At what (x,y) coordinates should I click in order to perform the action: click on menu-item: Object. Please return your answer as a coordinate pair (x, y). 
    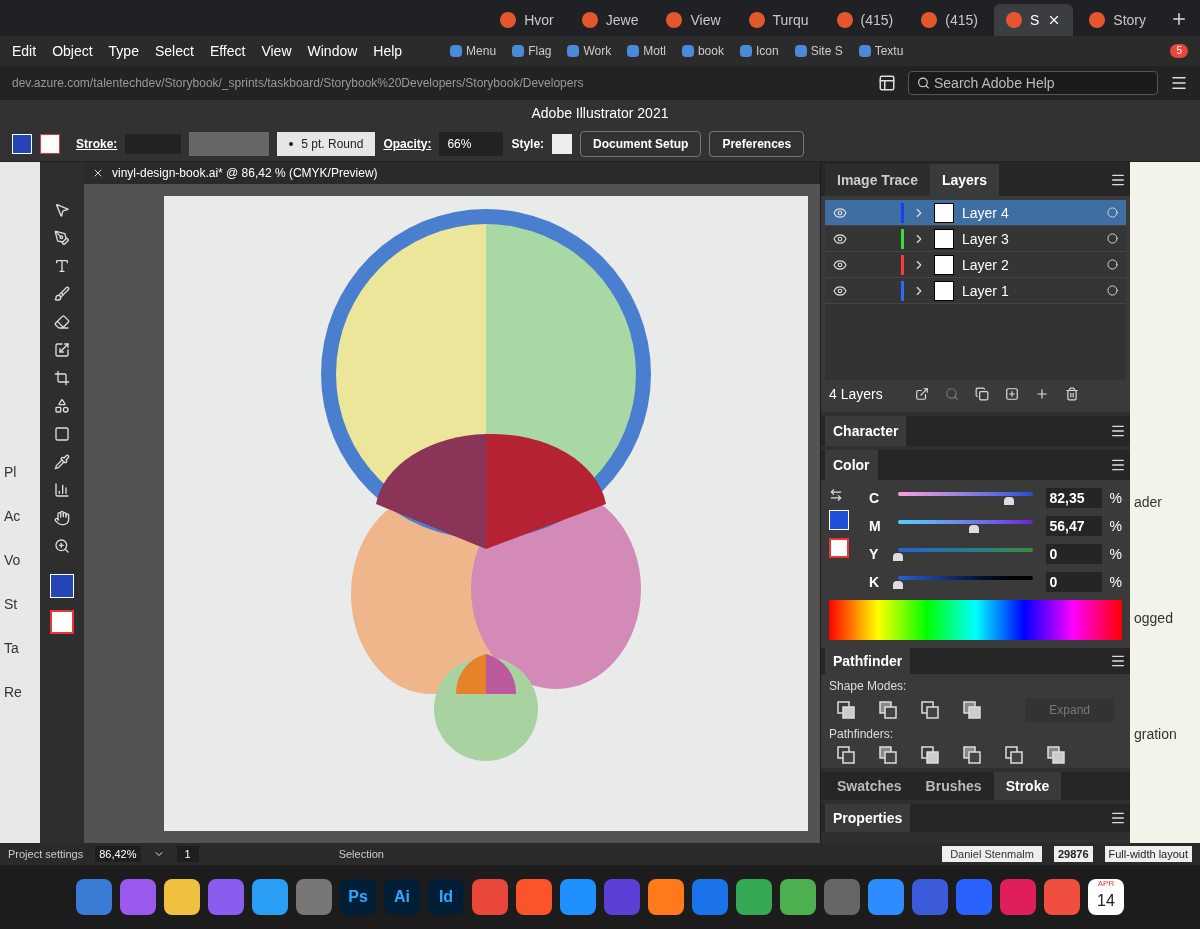
    Looking at the image, I should click on (72, 51).